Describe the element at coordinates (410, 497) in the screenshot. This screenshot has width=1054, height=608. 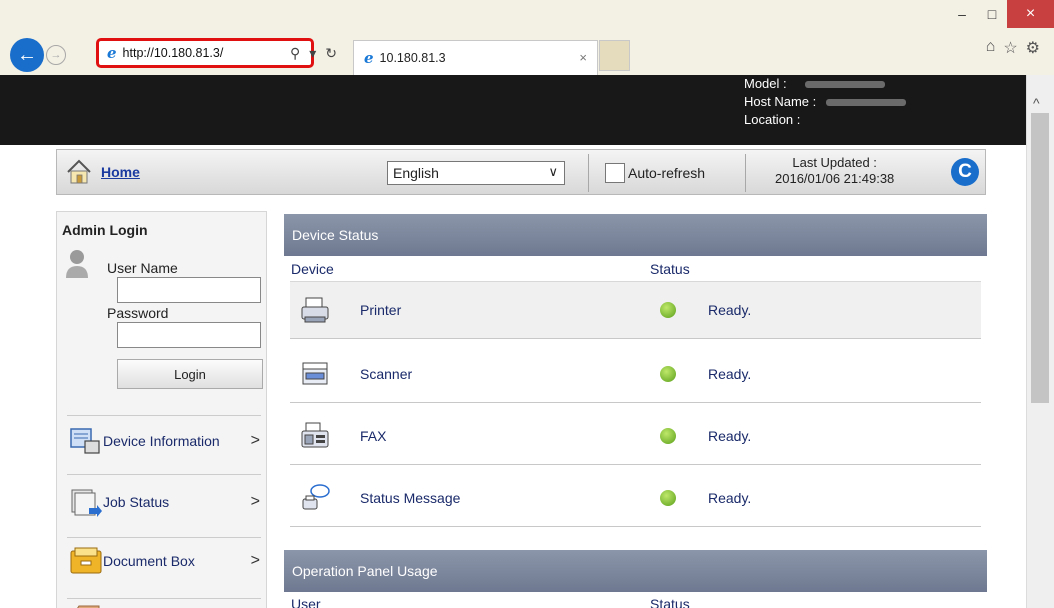
I see `device-name: Status Message` at that location.